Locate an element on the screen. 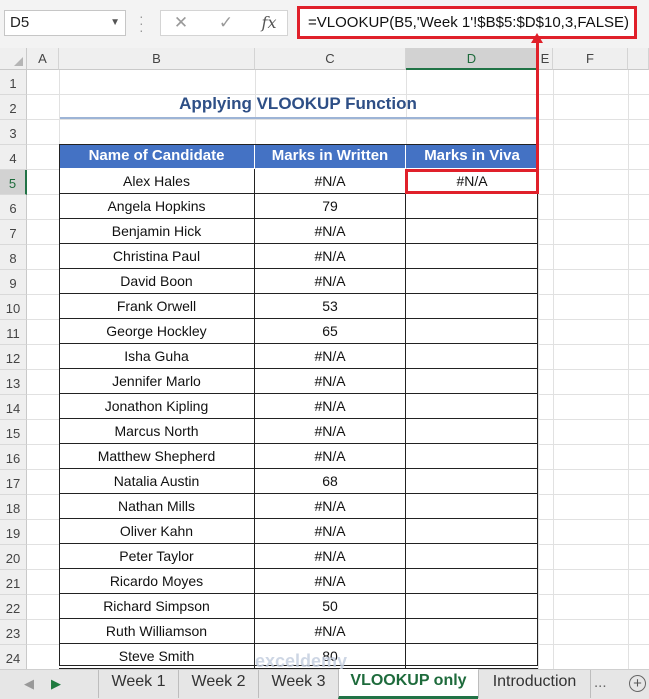 The width and height of the screenshot is (649, 699). column-header-c: C is located at coordinates (330, 59).